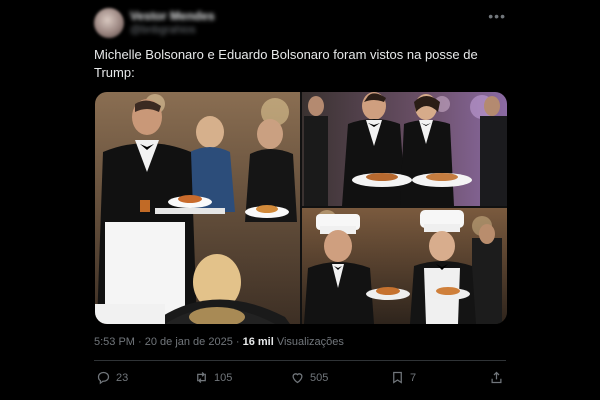  What do you see at coordinates (103, 378) in the screenshot?
I see `reply-icon` at bounding box center [103, 378].